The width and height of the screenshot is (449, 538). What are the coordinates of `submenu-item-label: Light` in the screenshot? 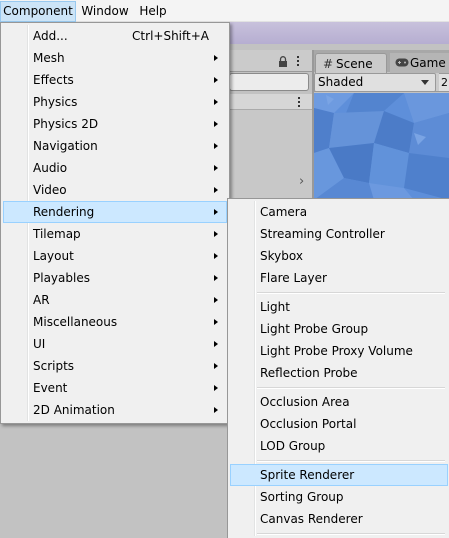 It's located at (275, 307).